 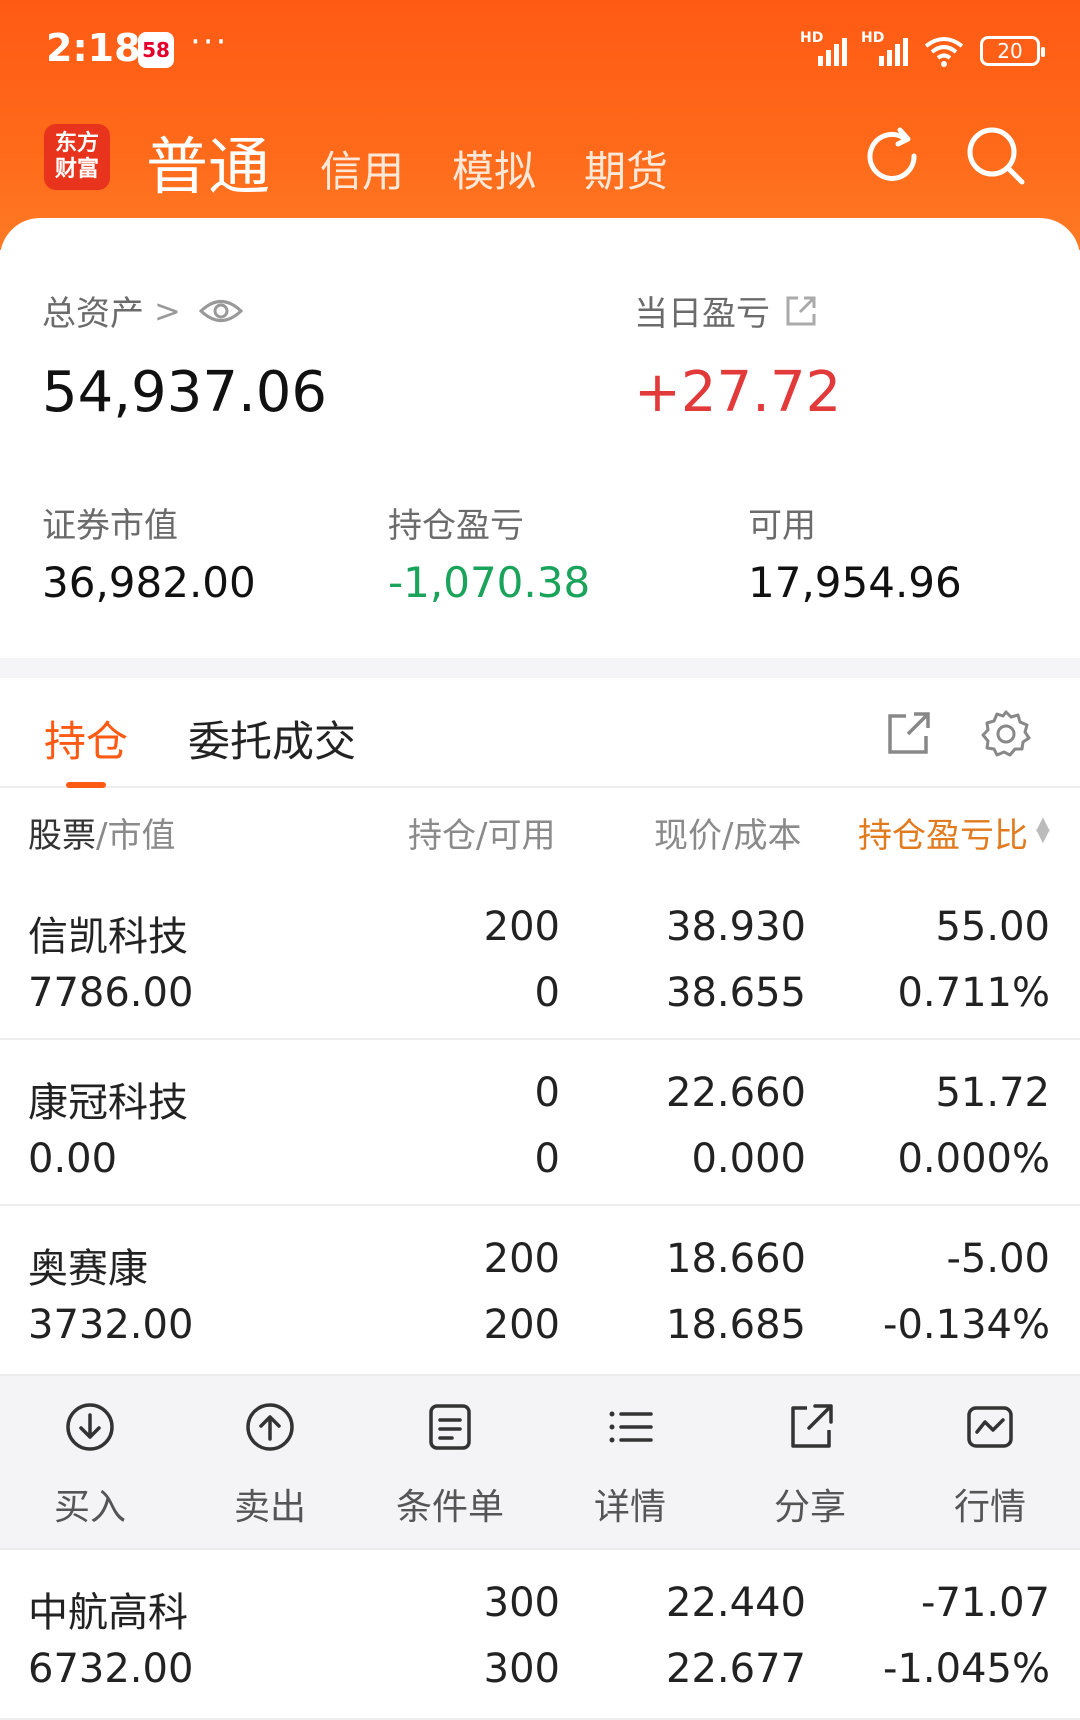 What do you see at coordinates (909, 733) in the screenshot?
I see `share-external-icon` at bounding box center [909, 733].